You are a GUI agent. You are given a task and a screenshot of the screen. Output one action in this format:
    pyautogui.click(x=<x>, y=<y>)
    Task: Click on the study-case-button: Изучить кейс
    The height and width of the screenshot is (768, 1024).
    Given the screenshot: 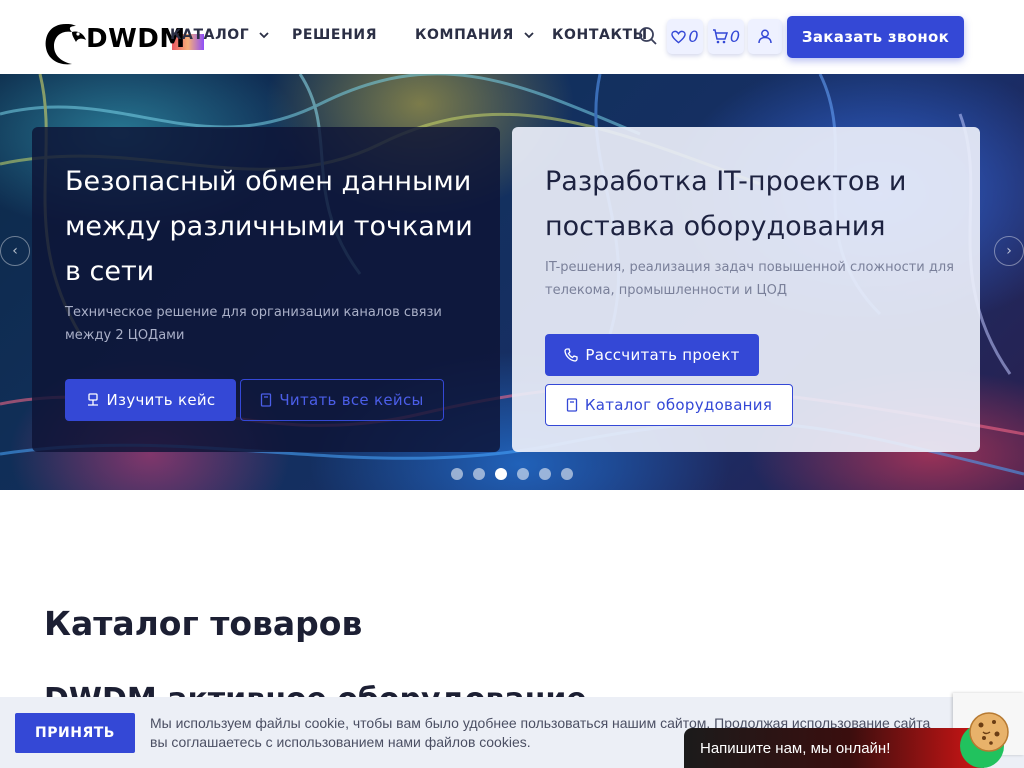 What is the action you would take?
    pyautogui.click(x=150, y=400)
    